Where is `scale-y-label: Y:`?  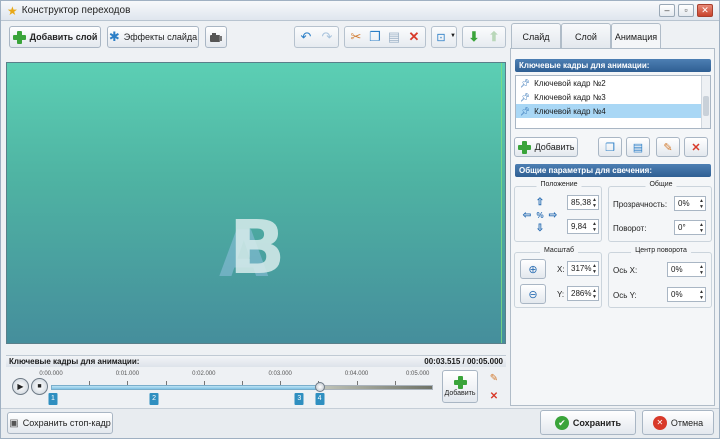 scale-y-label: Y: is located at coordinates (561, 294).